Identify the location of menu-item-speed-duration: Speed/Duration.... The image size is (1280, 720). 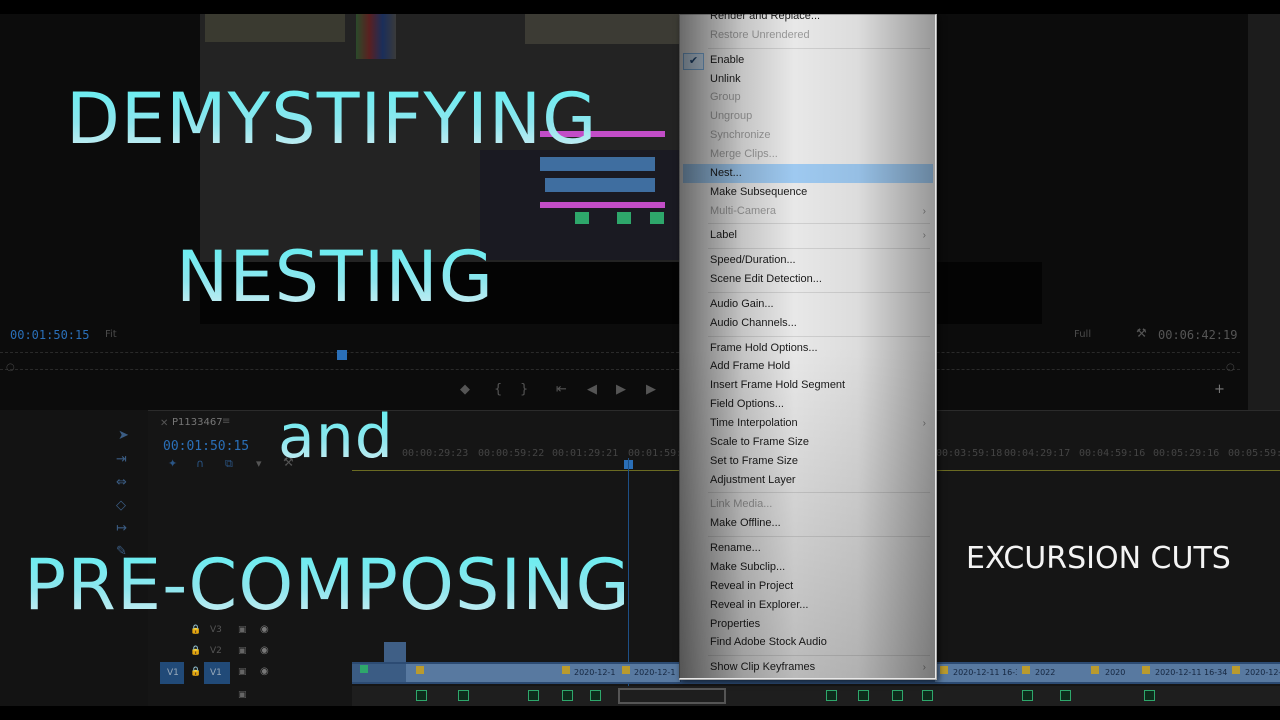
(808, 260).